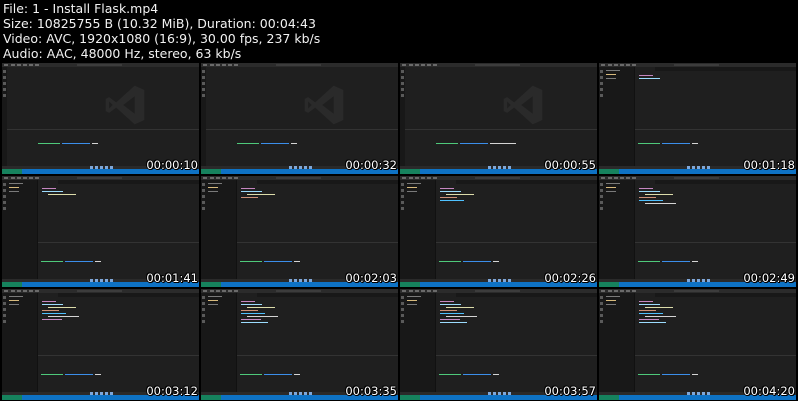 This screenshot has height=401, width=798. Describe the element at coordinates (371, 391) in the screenshot. I see `timestamp-label: 00:03:35` at that location.